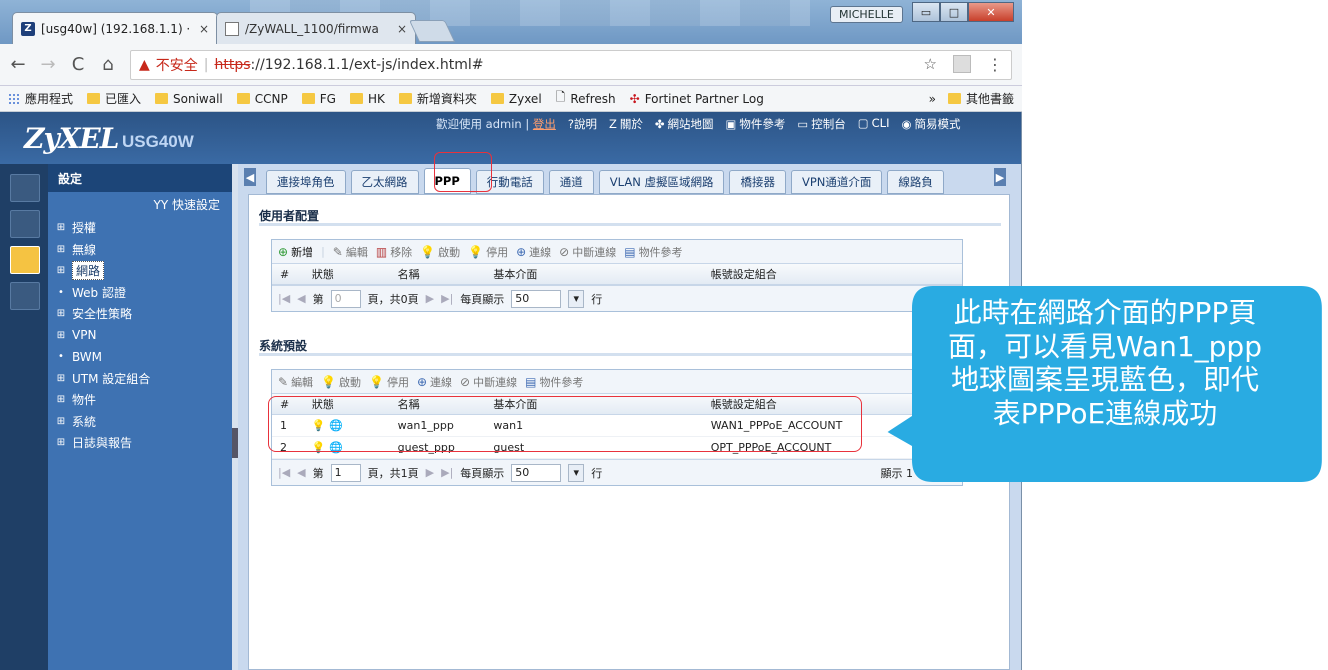 The width and height of the screenshot is (1328, 670). What do you see at coordinates (874, 124) in the screenshot?
I see `cli-link: ▢ CLI` at bounding box center [874, 124].